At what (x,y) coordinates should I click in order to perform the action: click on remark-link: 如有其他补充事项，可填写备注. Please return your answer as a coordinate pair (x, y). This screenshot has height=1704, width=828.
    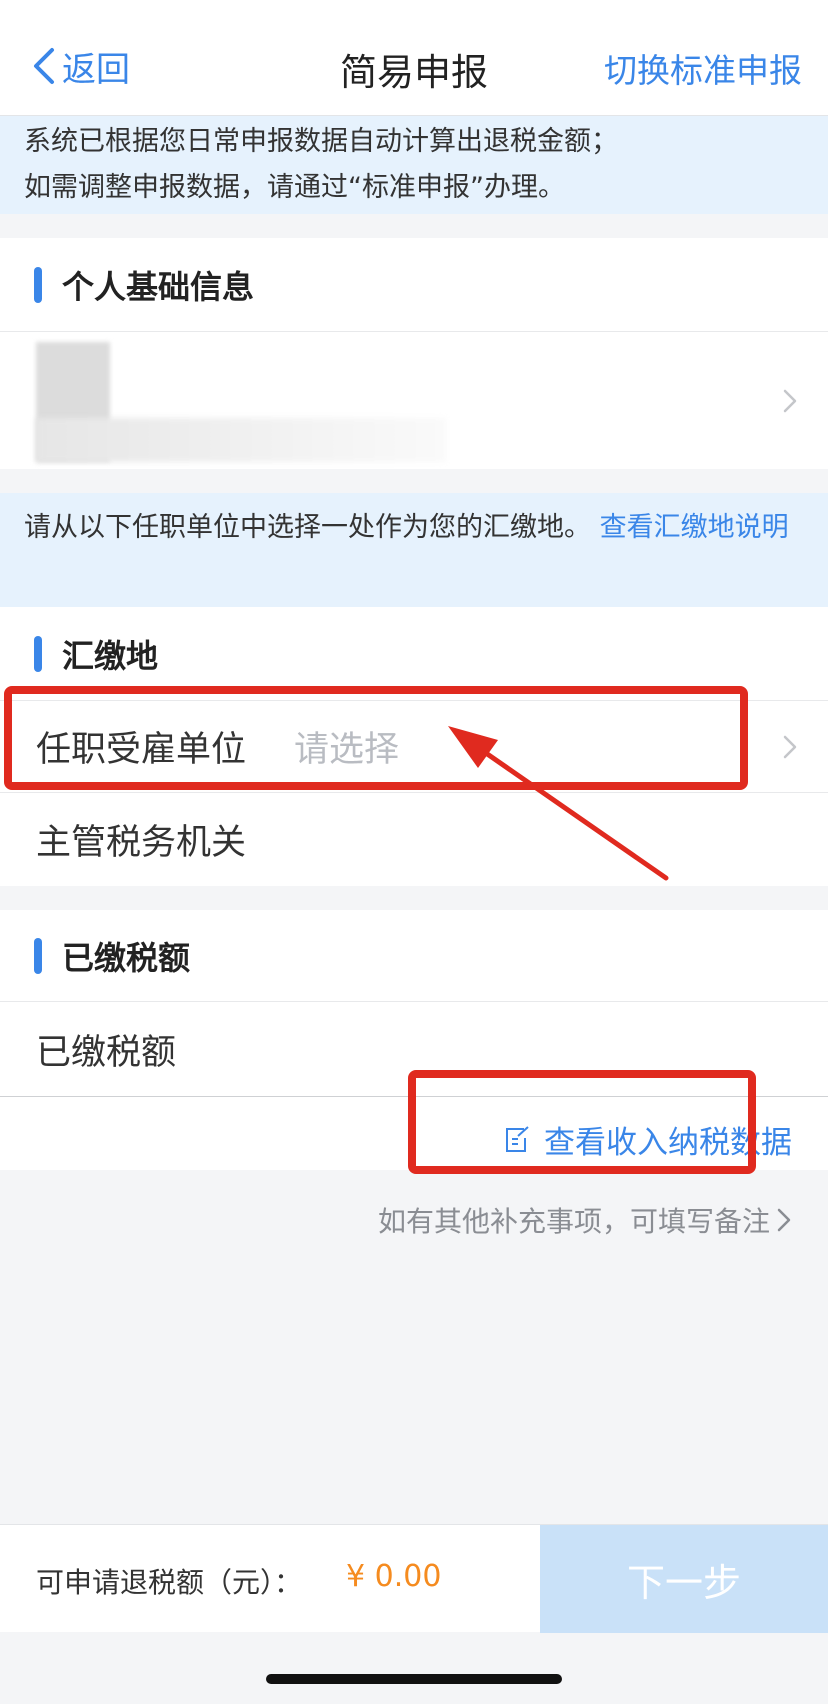
    Looking at the image, I should click on (585, 1220).